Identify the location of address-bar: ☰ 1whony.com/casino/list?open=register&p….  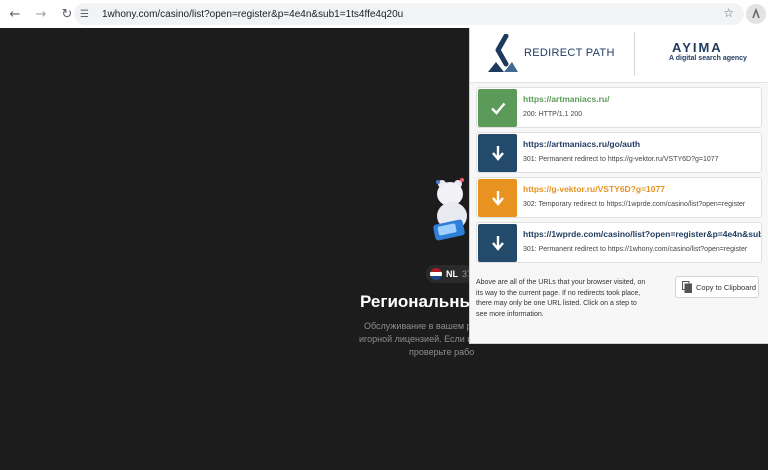
(409, 14).